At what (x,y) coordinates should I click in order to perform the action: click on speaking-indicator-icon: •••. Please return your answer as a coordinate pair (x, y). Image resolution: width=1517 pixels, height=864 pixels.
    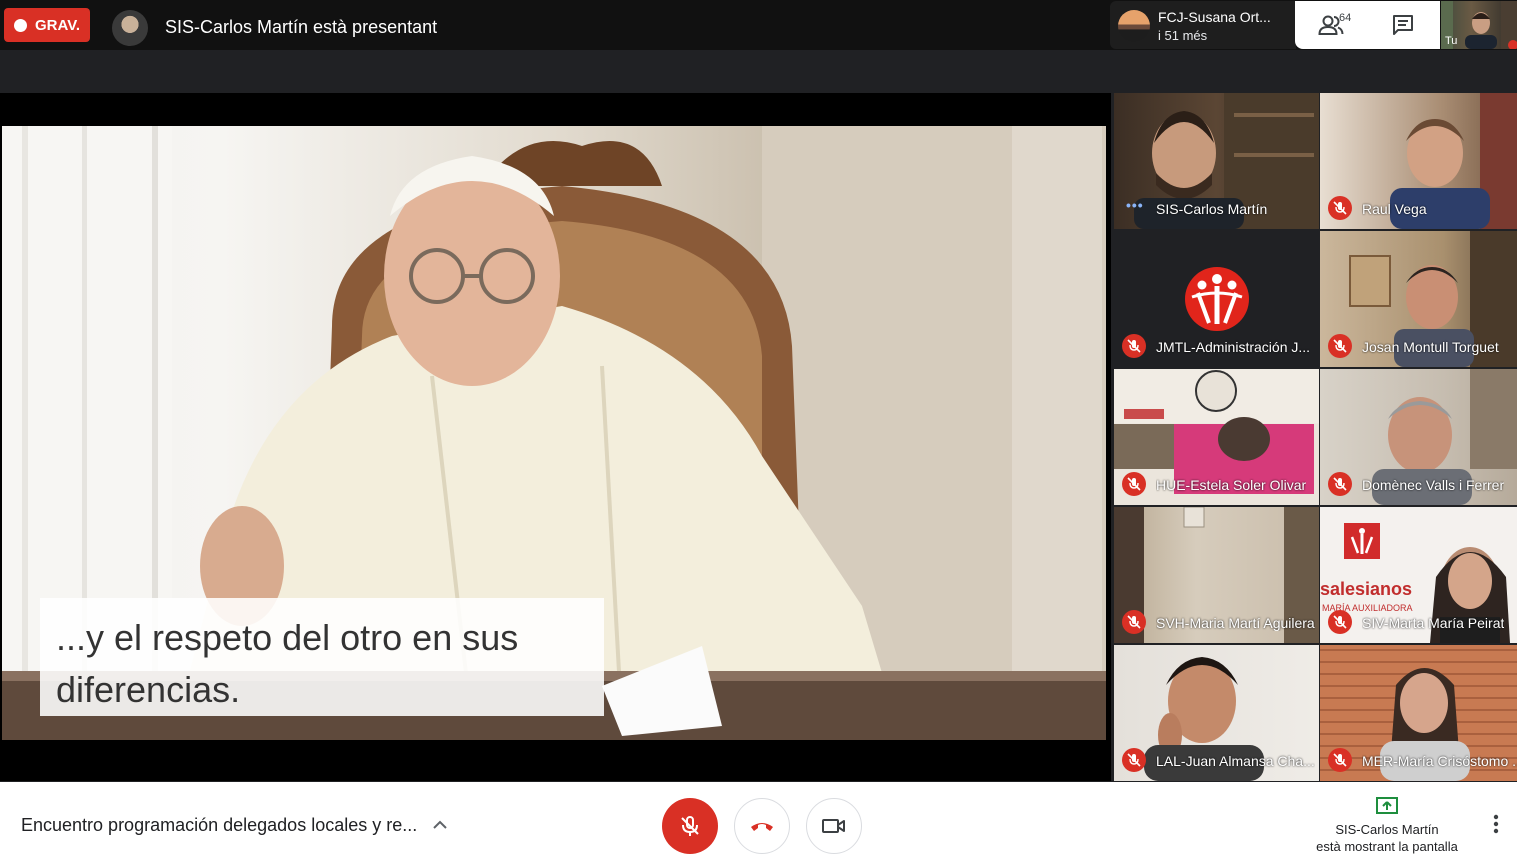
    Looking at the image, I should click on (1135, 205).